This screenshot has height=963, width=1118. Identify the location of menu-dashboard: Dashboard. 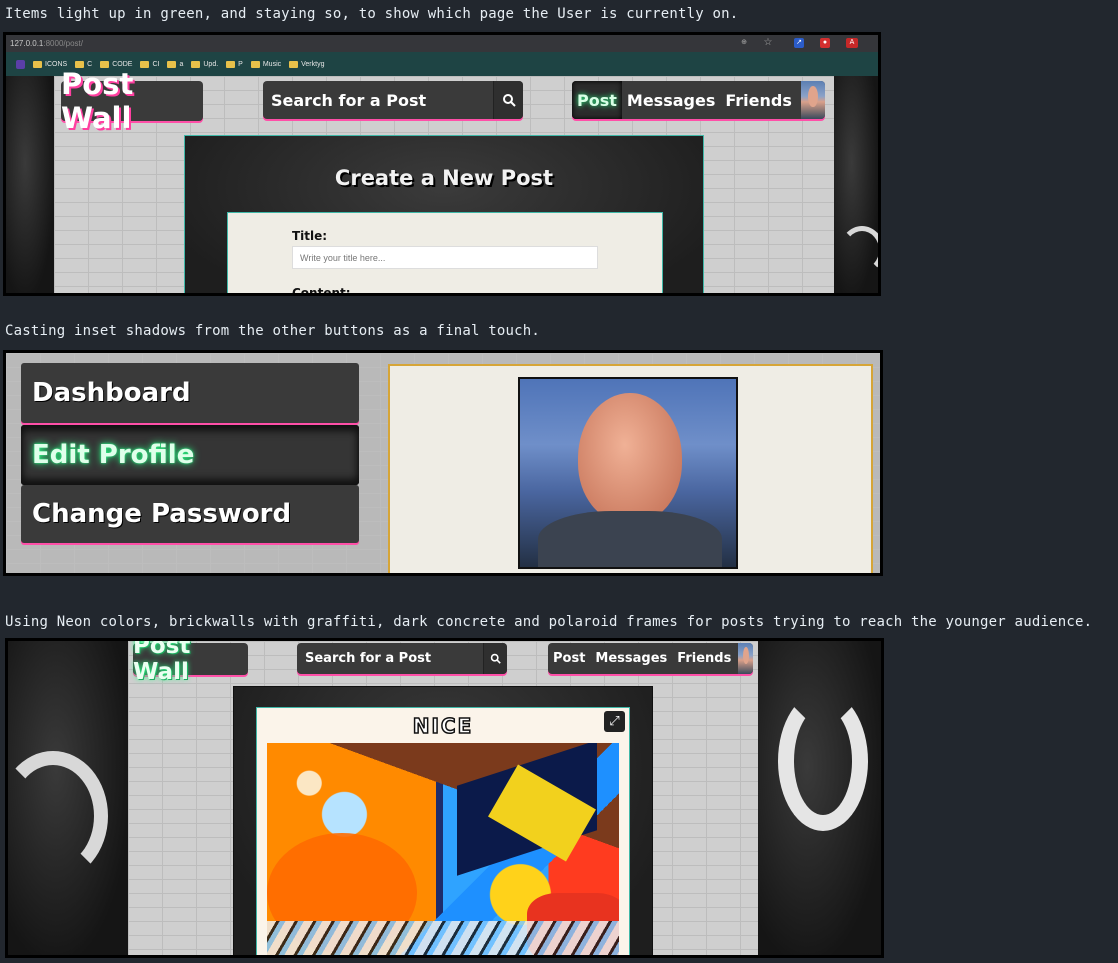
(190, 393).